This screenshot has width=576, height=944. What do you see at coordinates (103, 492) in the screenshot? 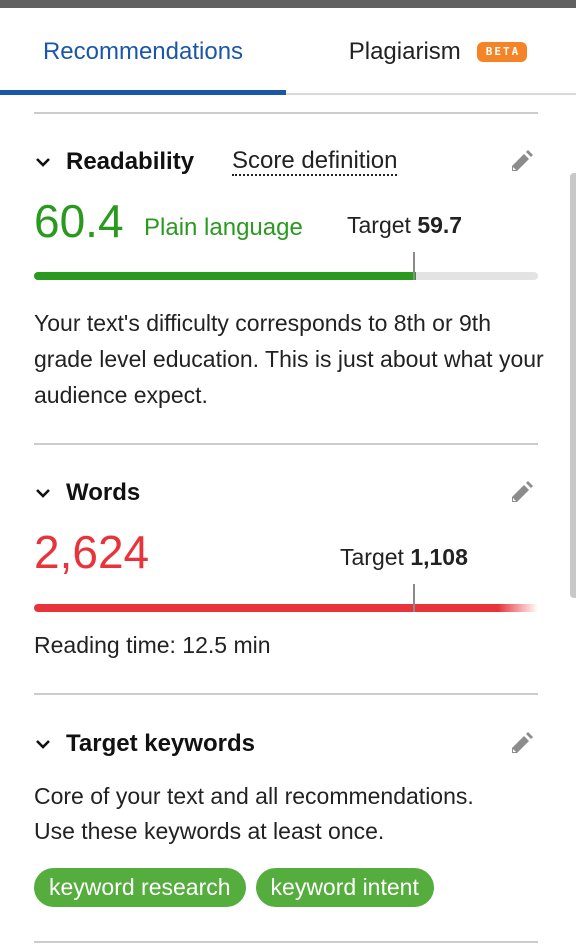
I see `words-title: Words` at bounding box center [103, 492].